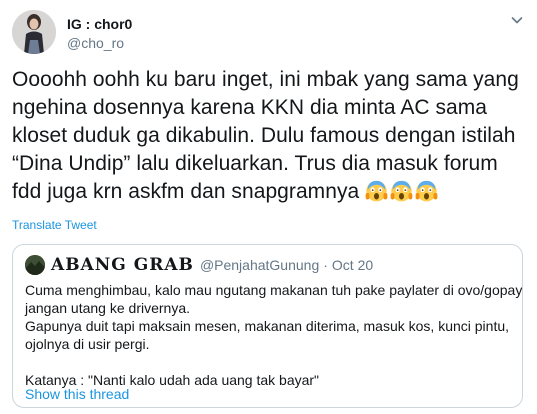  What do you see at coordinates (107, 308) in the screenshot?
I see `quoted-text-line: jangan utang ke drivernya.` at bounding box center [107, 308].